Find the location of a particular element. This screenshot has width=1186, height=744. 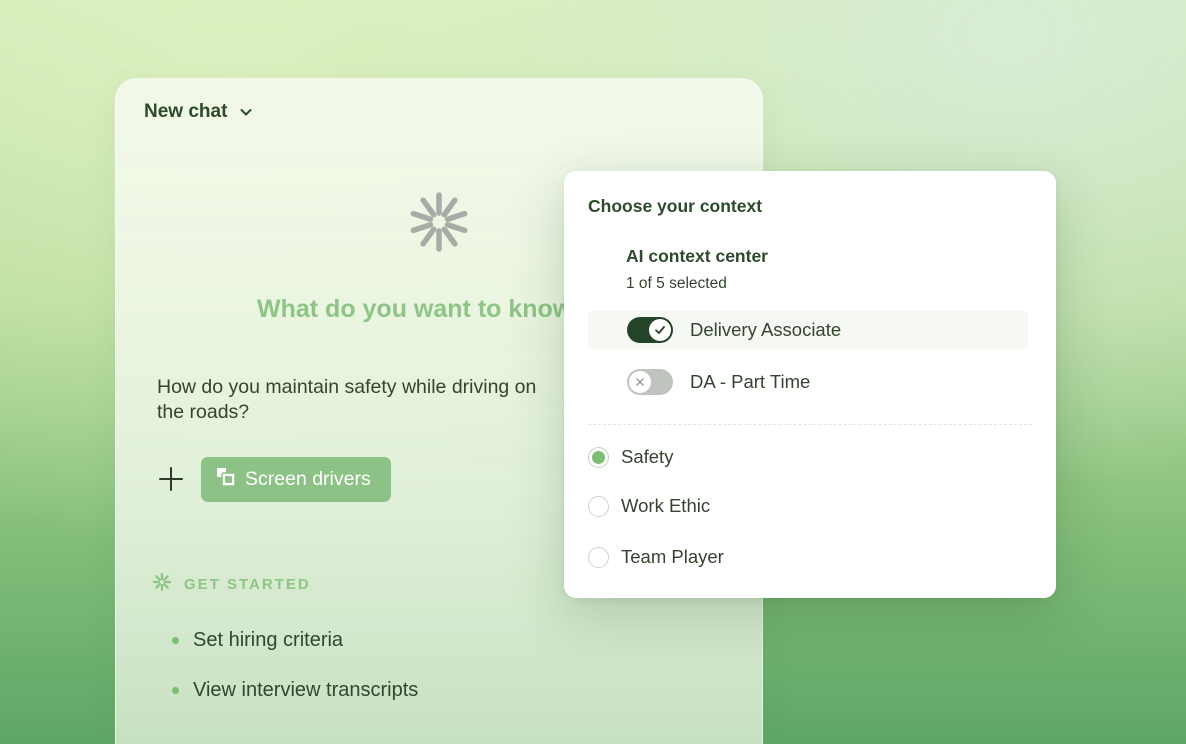

screen-drivers-label: Screen drivers is located at coordinates (308, 479).